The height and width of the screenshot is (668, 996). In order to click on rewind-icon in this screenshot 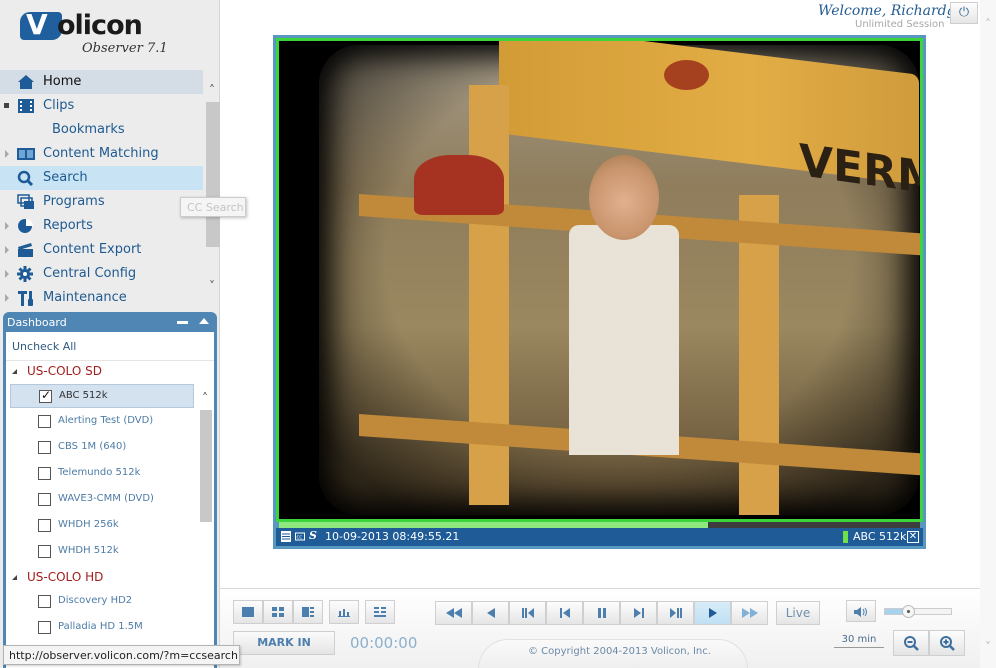, I will do `click(490, 613)`.